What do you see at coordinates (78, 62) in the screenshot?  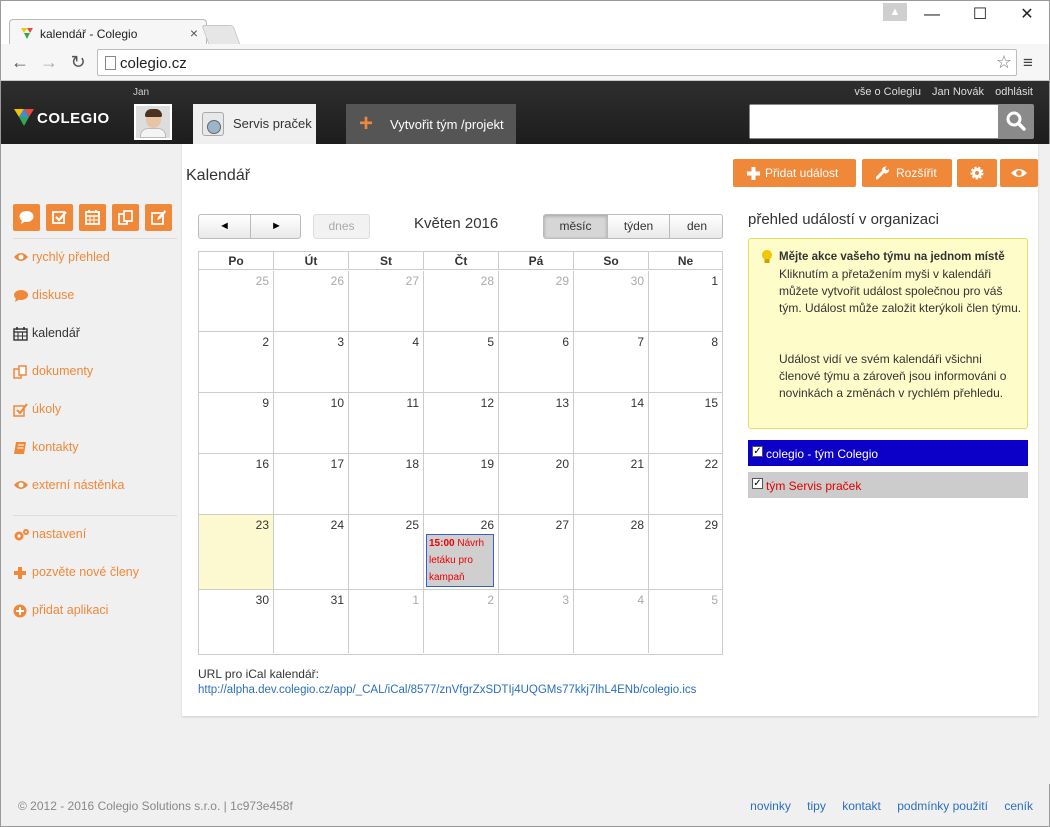 I see `reload-button: ↻` at bounding box center [78, 62].